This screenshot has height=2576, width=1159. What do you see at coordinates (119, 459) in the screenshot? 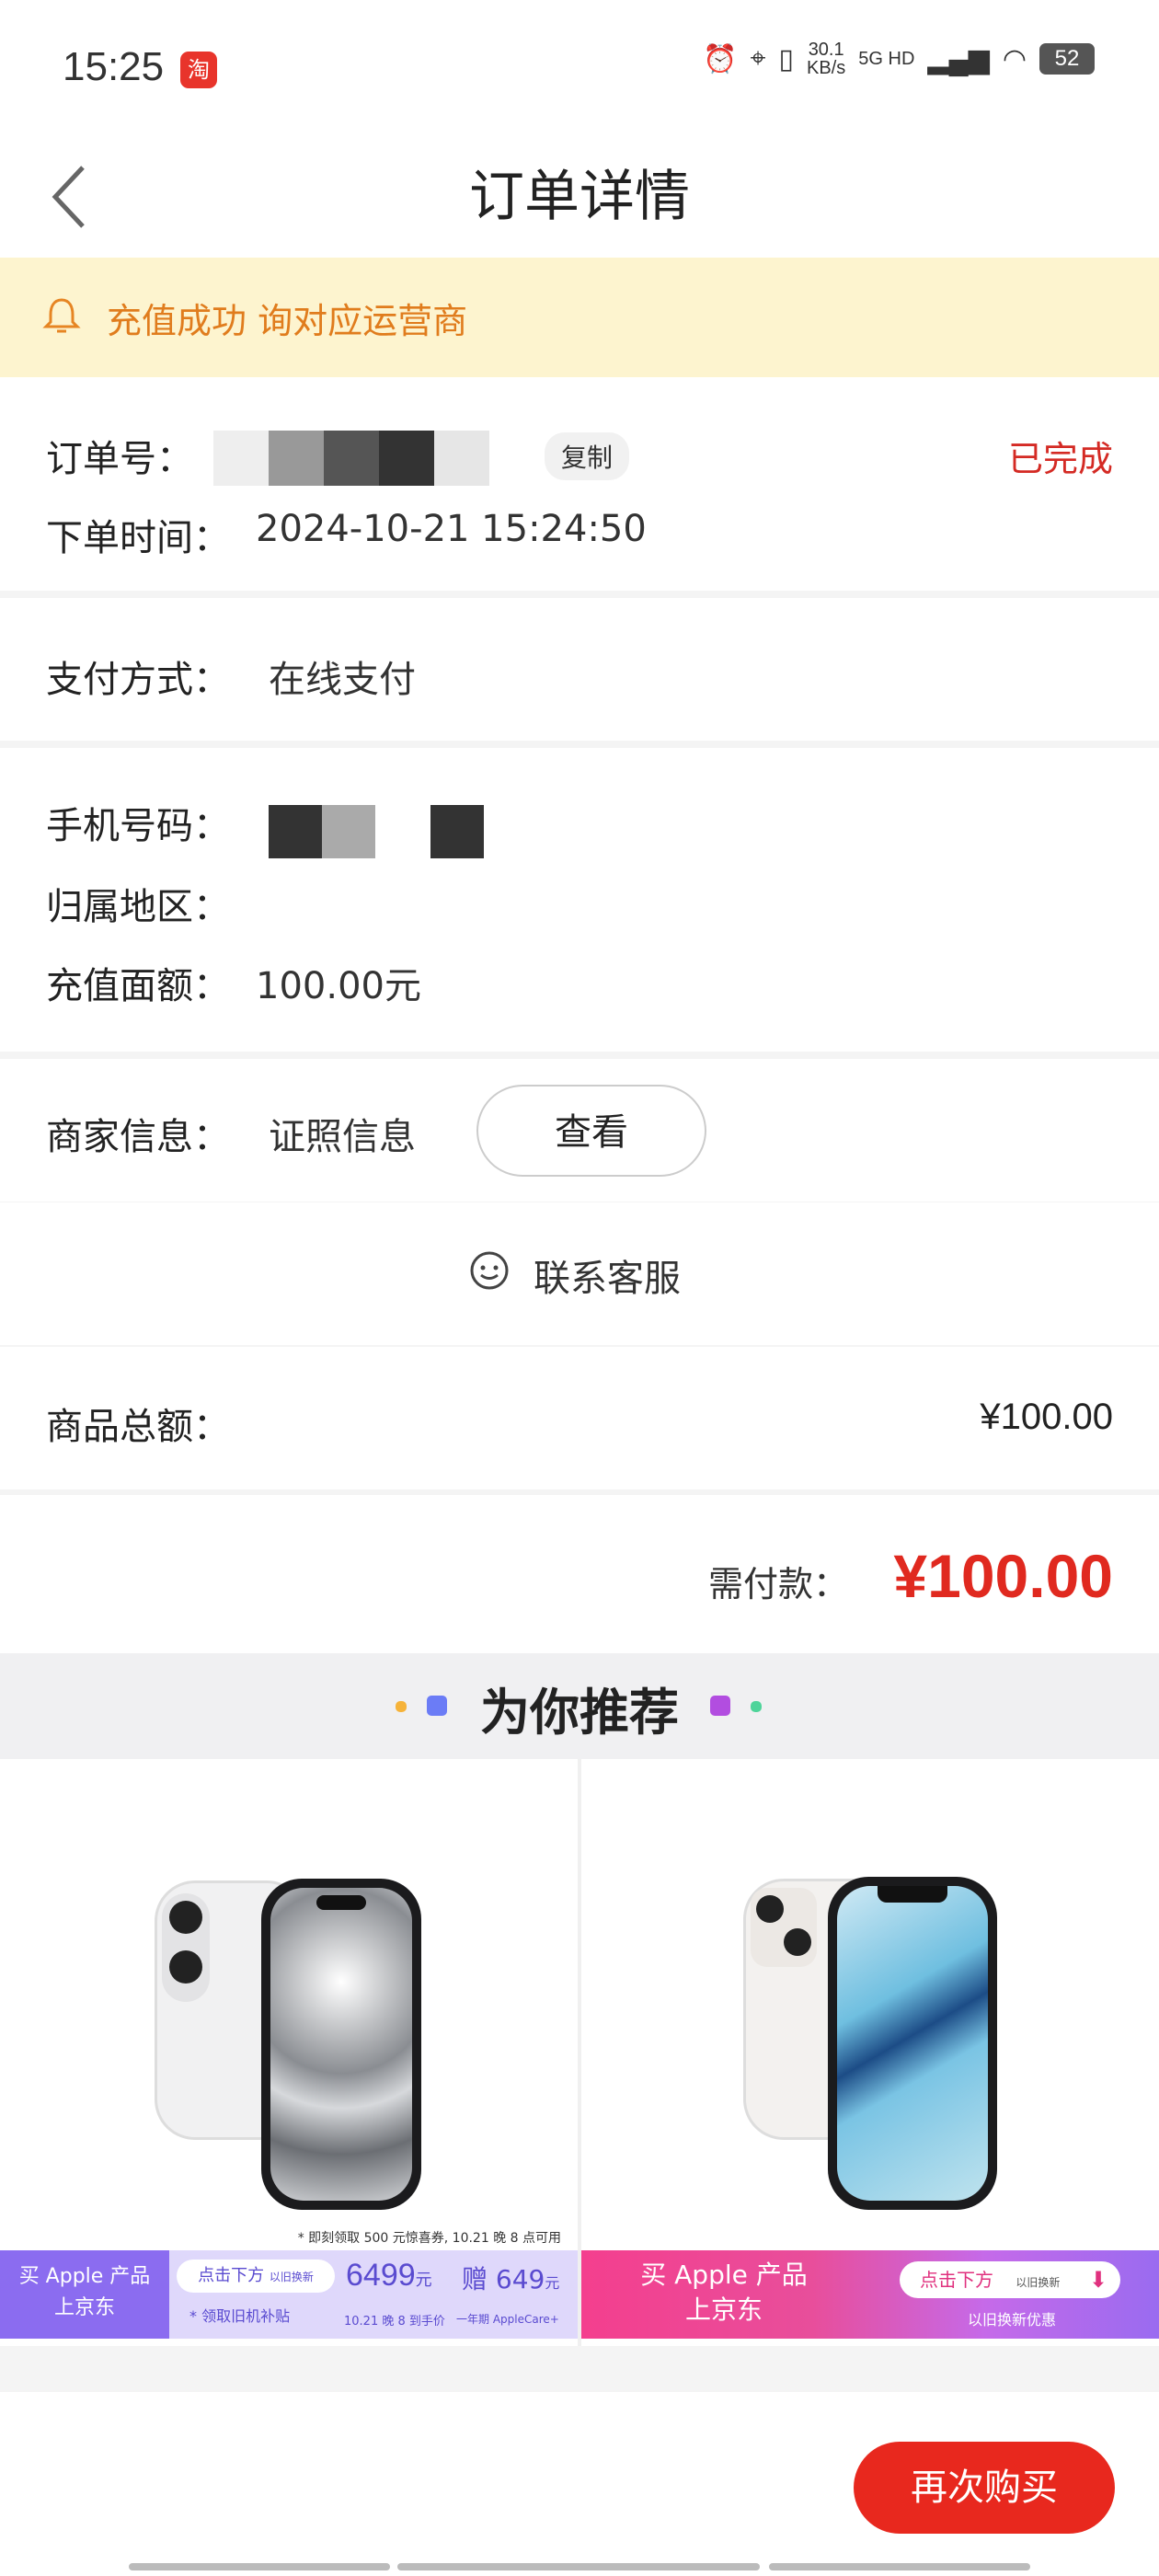
I see `order-no-label: 订单号：` at bounding box center [119, 459].